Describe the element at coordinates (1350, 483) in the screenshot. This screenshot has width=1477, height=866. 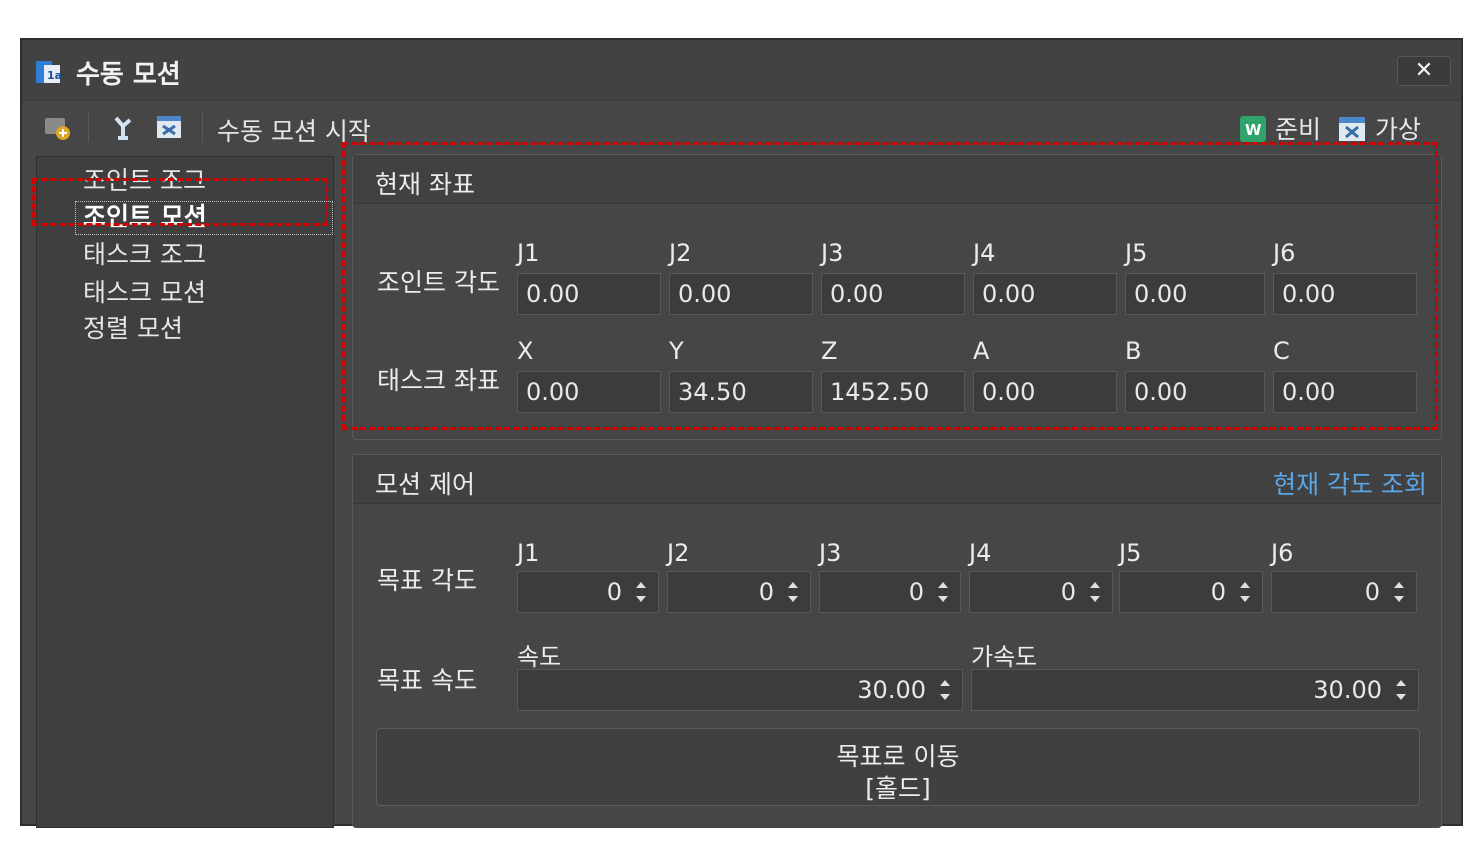
I see `query-current-angle-link: 현재 각도 조회` at that location.